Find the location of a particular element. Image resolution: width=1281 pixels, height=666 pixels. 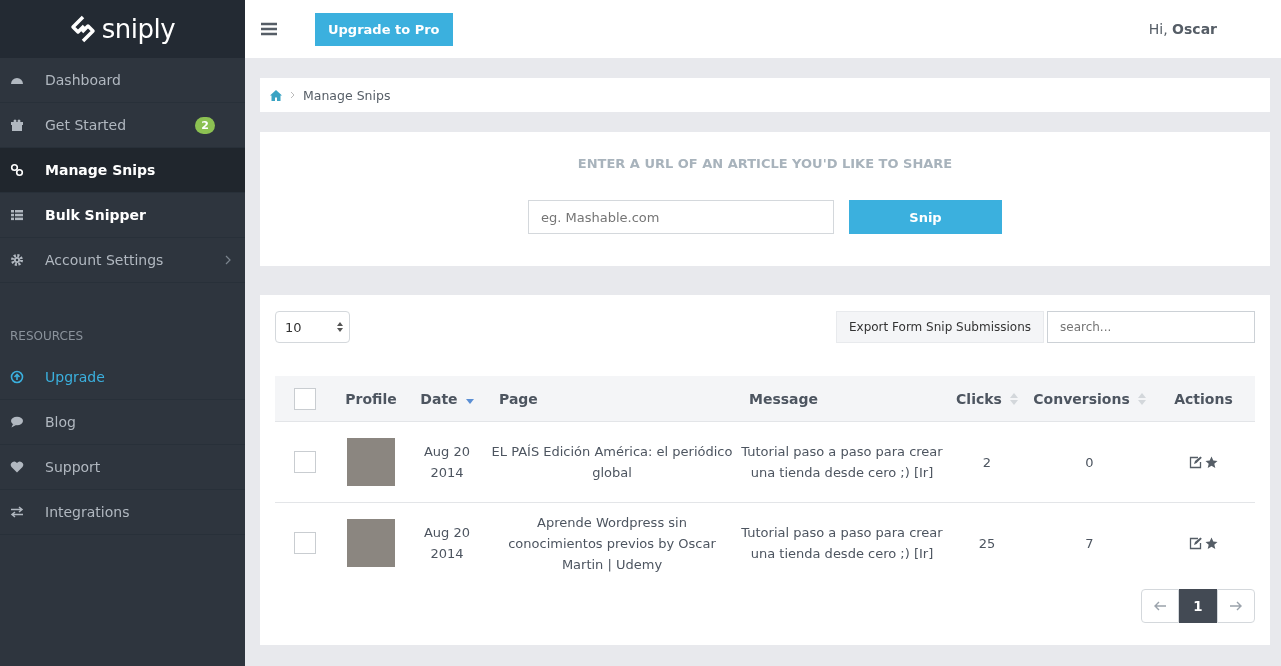

sidebar-item: Manage Snips is located at coordinates (122, 170).